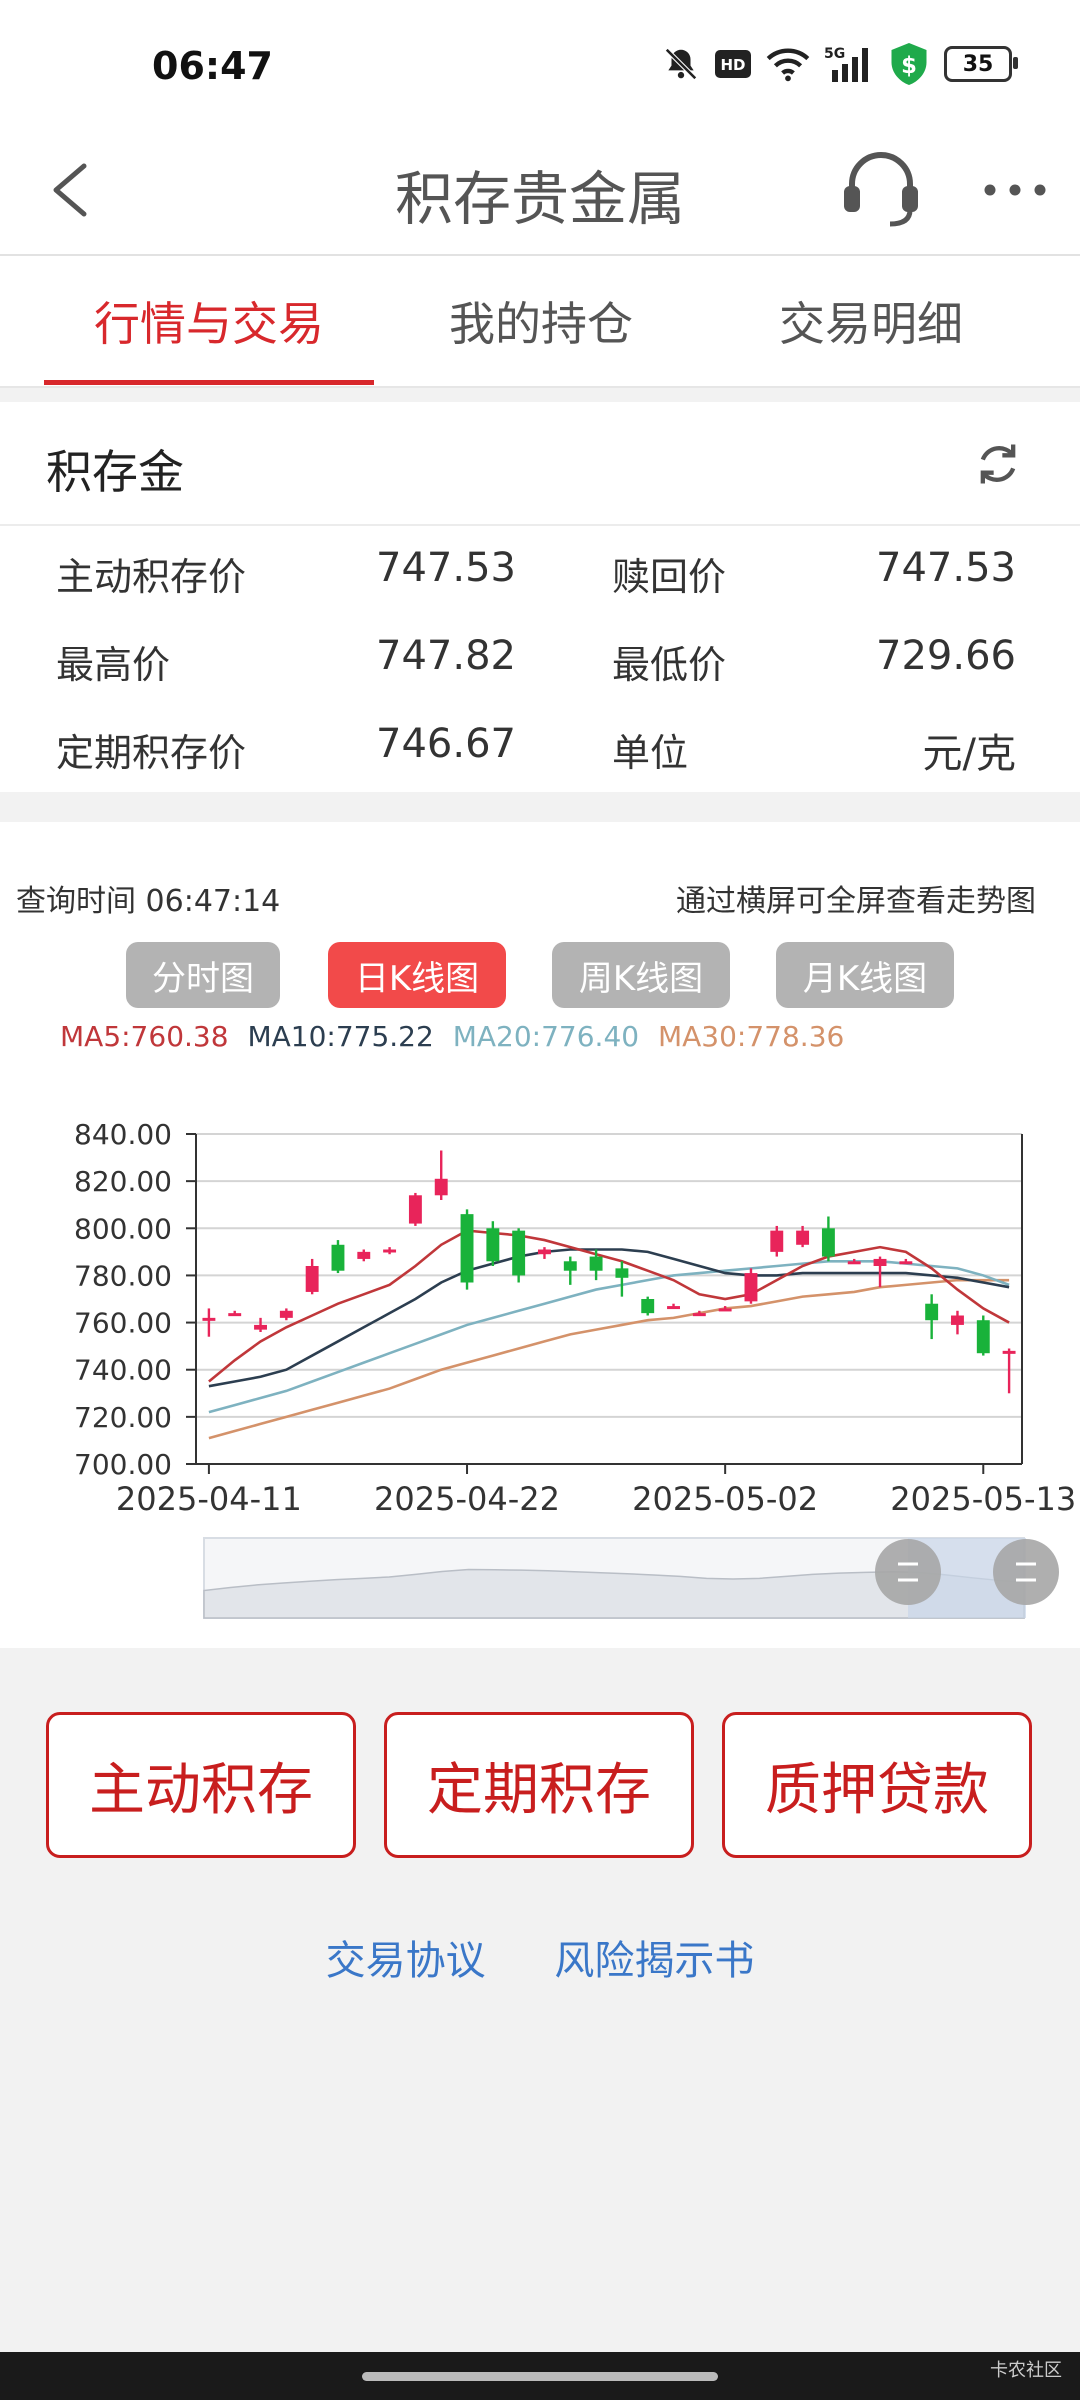  Describe the element at coordinates (123, 1464) in the screenshot. I see `y-tick-label: 700.00` at that location.